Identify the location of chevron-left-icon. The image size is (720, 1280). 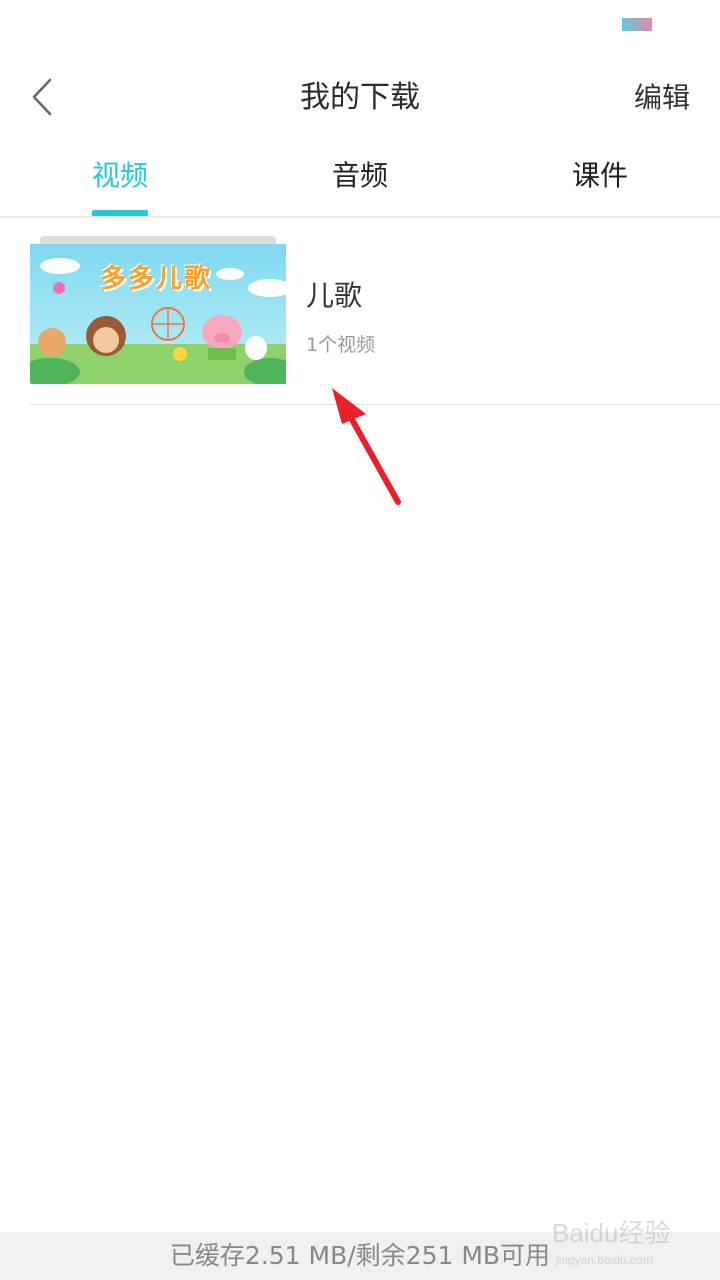
(42, 97).